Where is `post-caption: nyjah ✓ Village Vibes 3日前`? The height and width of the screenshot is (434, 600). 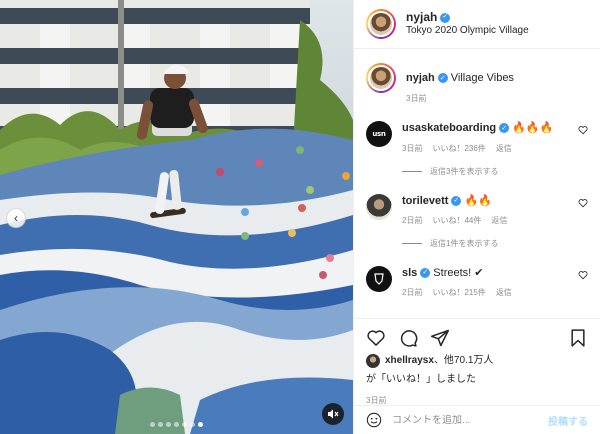
post-caption: nyjah ✓ Village Vibes 3日前 is located at coordinates (477, 77).